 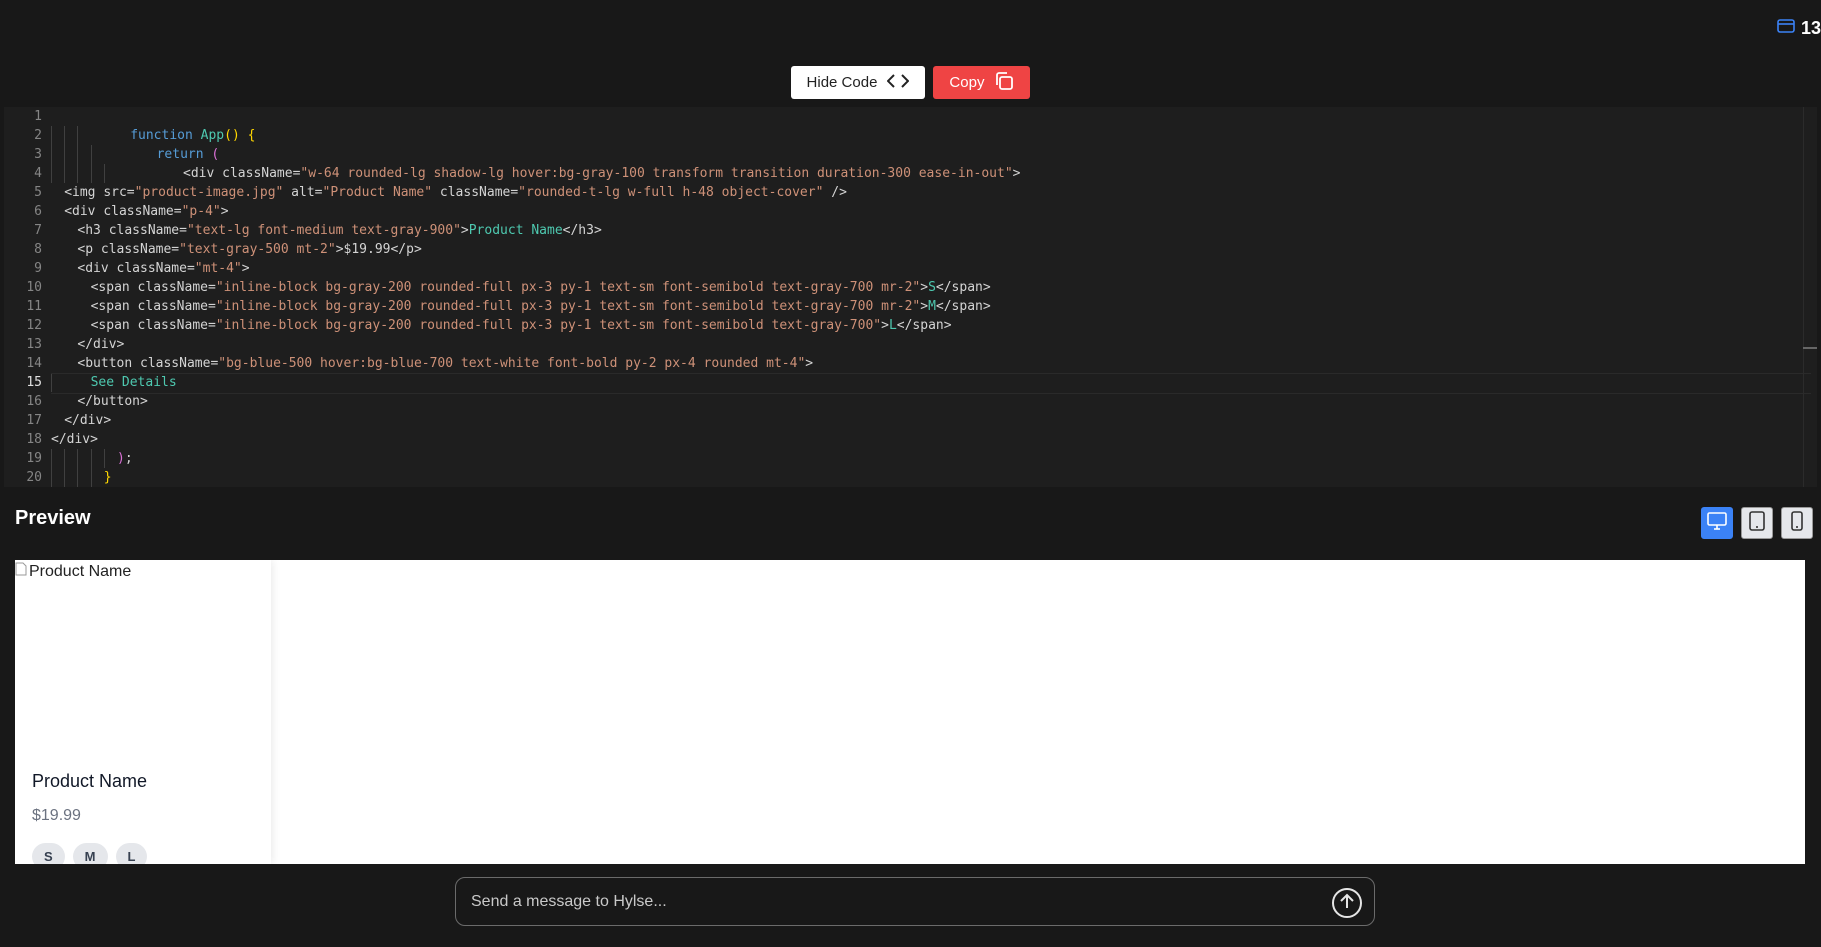 What do you see at coordinates (121, 458) in the screenshot?
I see `code-token: )` at bounding box center [121, 458].